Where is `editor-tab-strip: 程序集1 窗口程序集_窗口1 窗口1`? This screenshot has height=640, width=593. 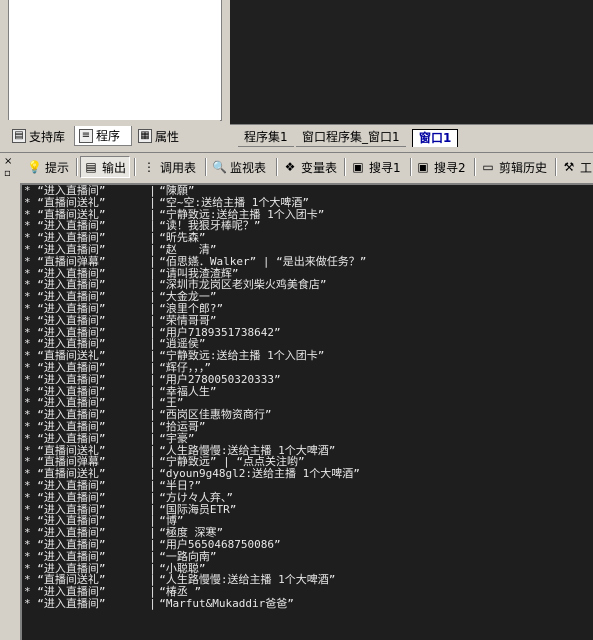
editor-tab-strip: 程序集1 窗口程序集_窗口1 窗口1 is located at coordinates (411, 136).